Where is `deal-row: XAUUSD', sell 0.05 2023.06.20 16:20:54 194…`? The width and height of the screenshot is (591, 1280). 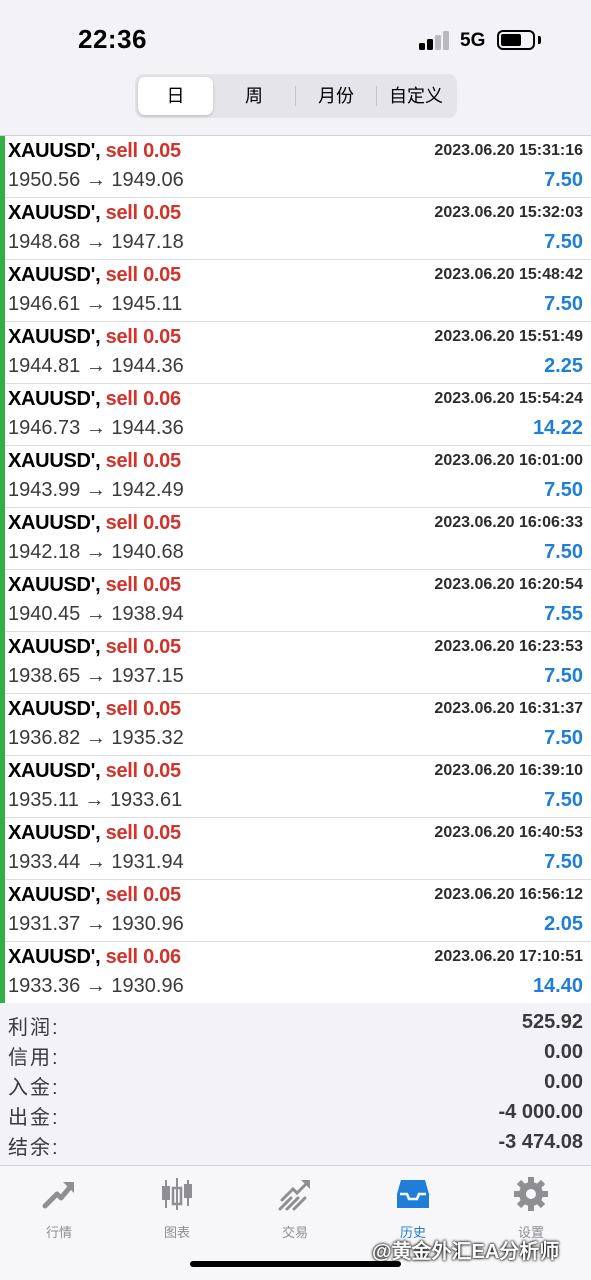
deal-row: XAUUSD', sell 0.05 2023.06.20 16:20:54 194… is located at coordinates (295, 601).